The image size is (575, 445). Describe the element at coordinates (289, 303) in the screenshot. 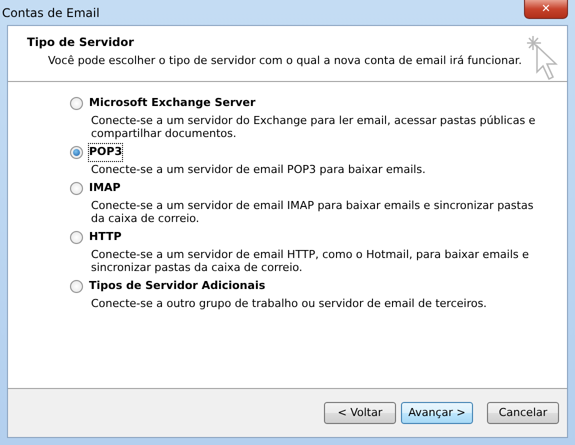

I see `option-description: Conecte-se a outro grupo de trabalho ou servidor de email de terceiros.` at that location.